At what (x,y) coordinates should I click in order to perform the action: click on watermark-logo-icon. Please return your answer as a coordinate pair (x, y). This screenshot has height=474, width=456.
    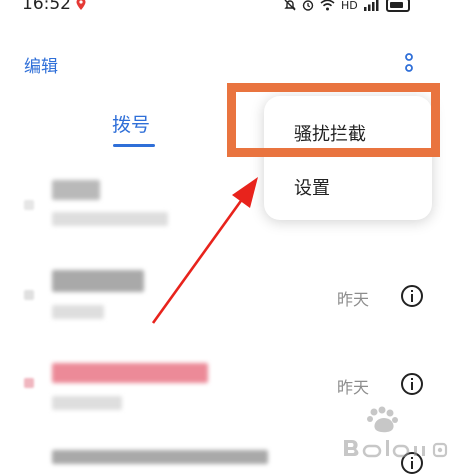
    Looking at the image, I should click on (396, 432).